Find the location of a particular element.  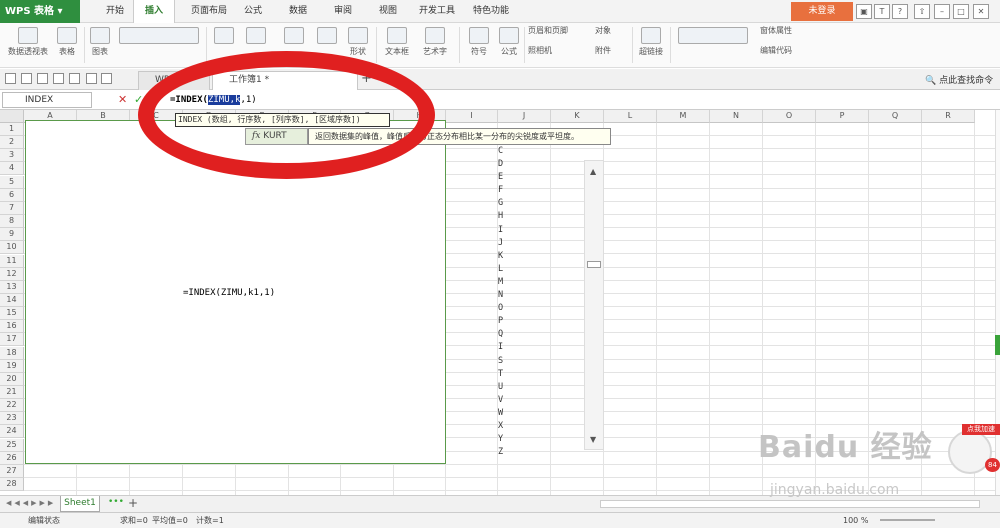

redo-icon is located at coordinates (106, 78).